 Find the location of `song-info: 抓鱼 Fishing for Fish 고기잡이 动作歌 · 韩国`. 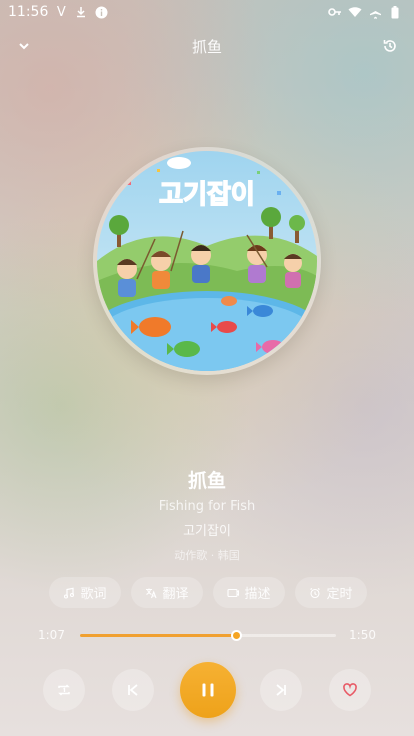

song-info: 抓鱼 Fishing for Fish 고기잡이 动作歌 · 韩国 is located at coordinates (207, 512).